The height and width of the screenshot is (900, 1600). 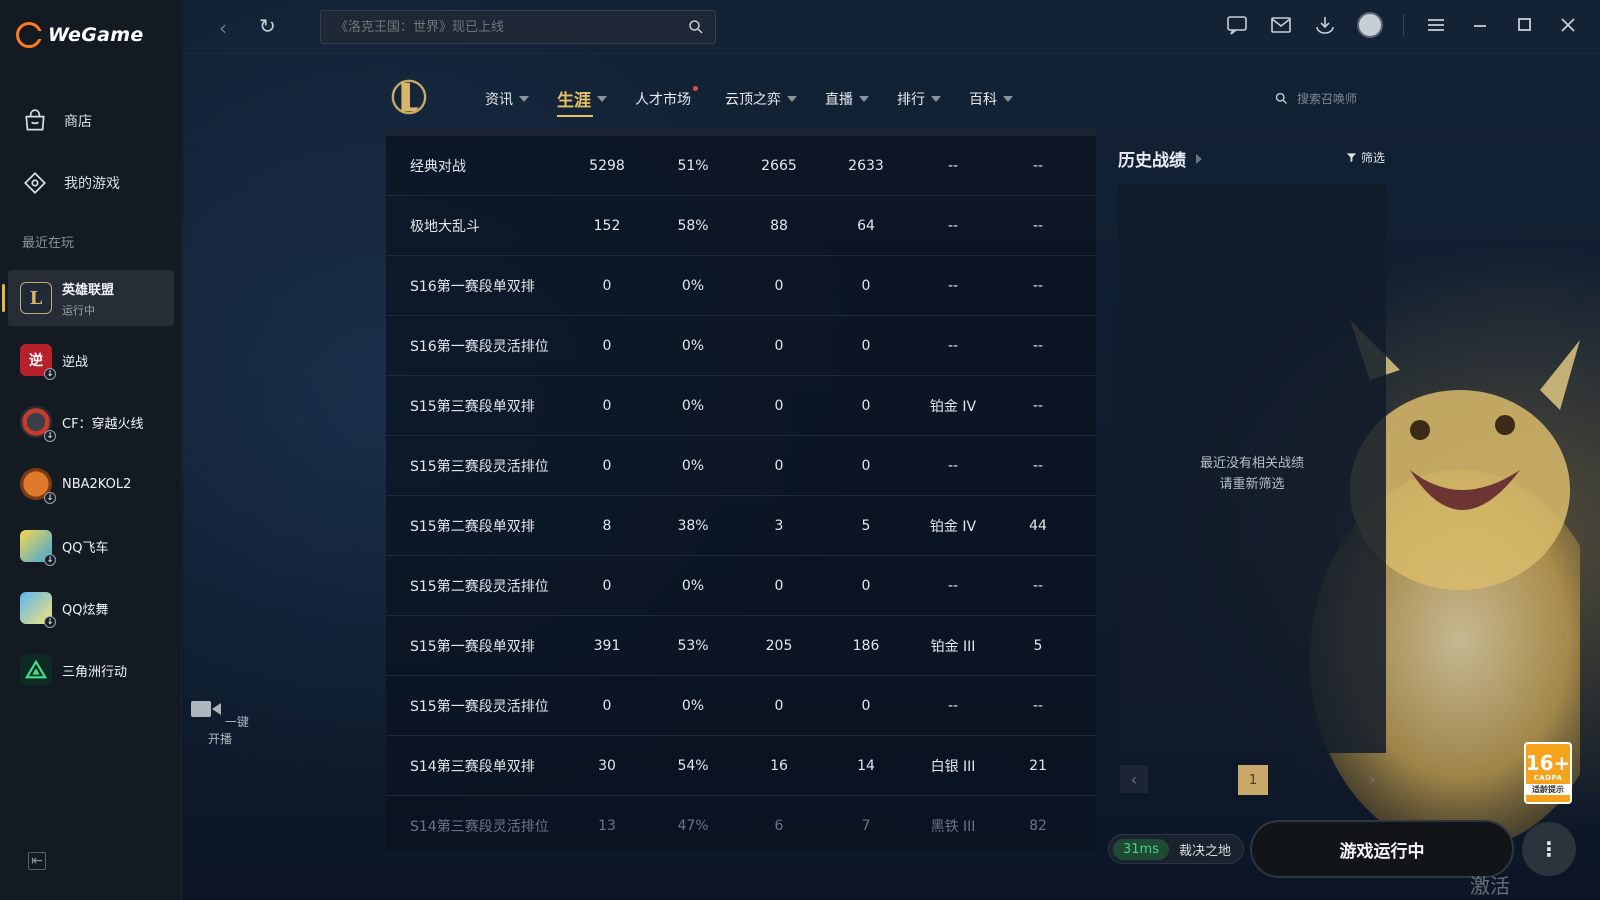 I want to click on table-row: S16第一赛段灵活排位 0 0% 0 0 -- --, so click(x=741, y=346).